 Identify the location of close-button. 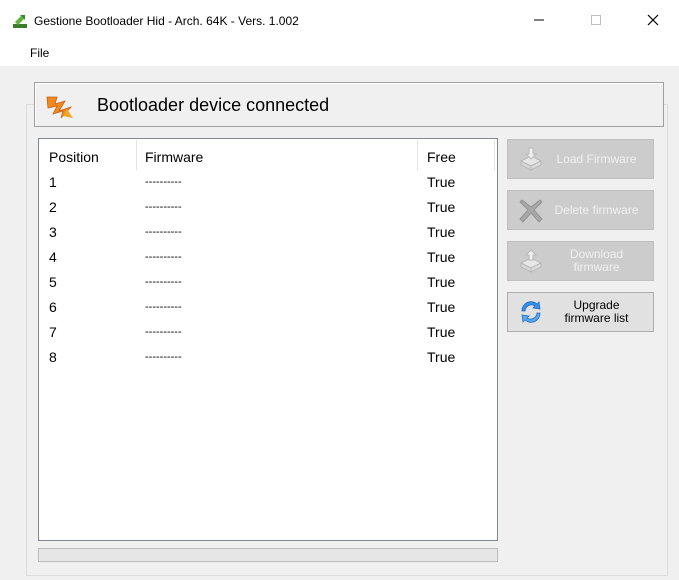
(653, 20).